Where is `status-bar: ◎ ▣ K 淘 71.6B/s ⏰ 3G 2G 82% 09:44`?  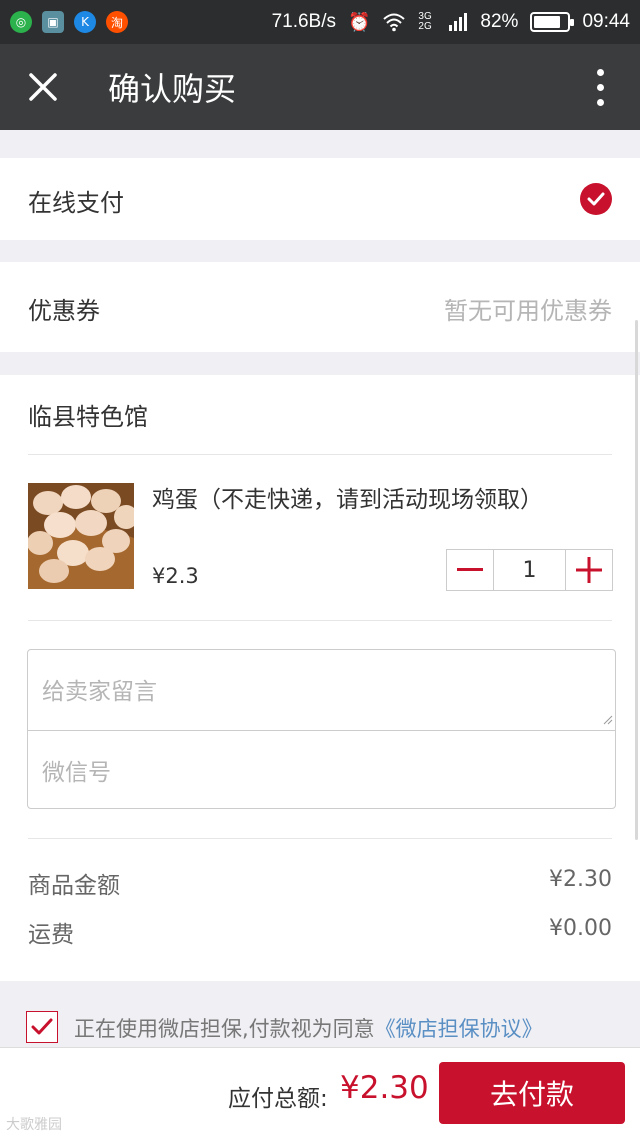
status-bar: ◎ ▣ K 淘 71.6B/s ⏰ 3G 2G 82% 09:44 is located at coordinates (320, 22).